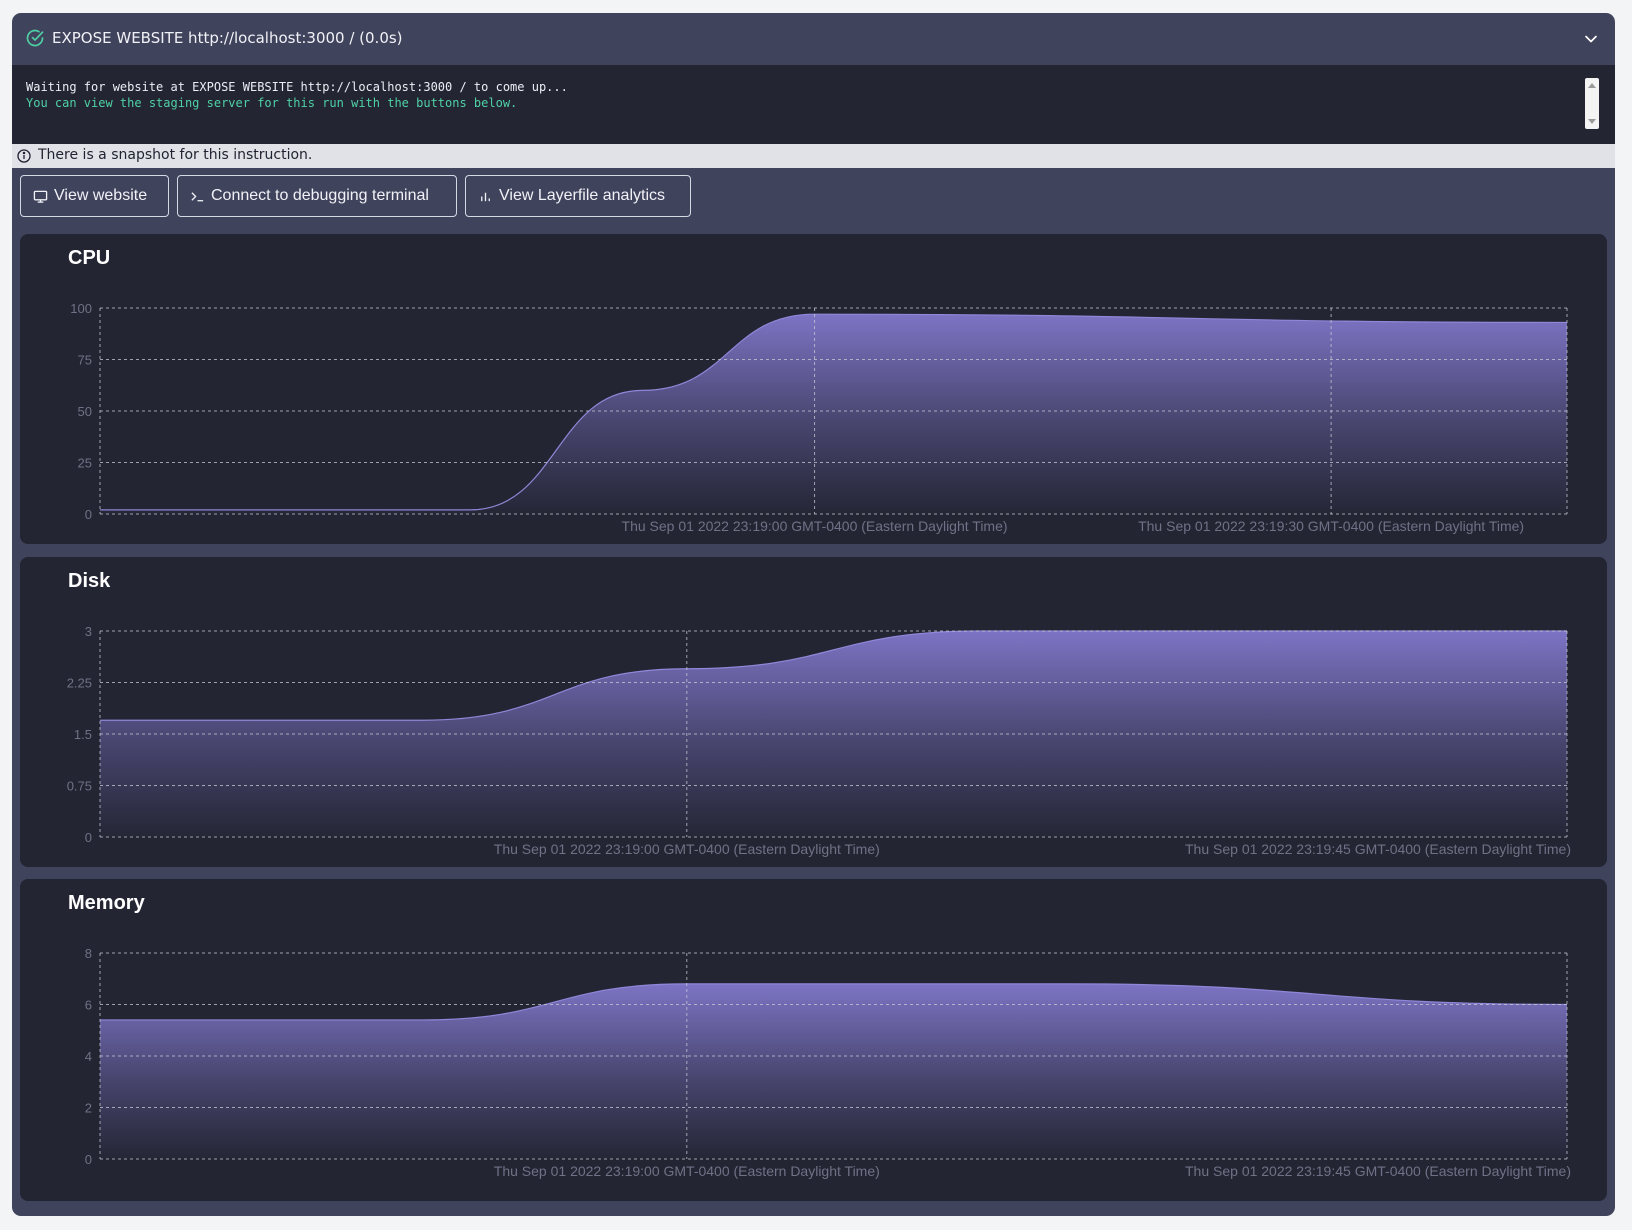  I want to click on scroll-down-arrow-icon, so click(1592, 121).